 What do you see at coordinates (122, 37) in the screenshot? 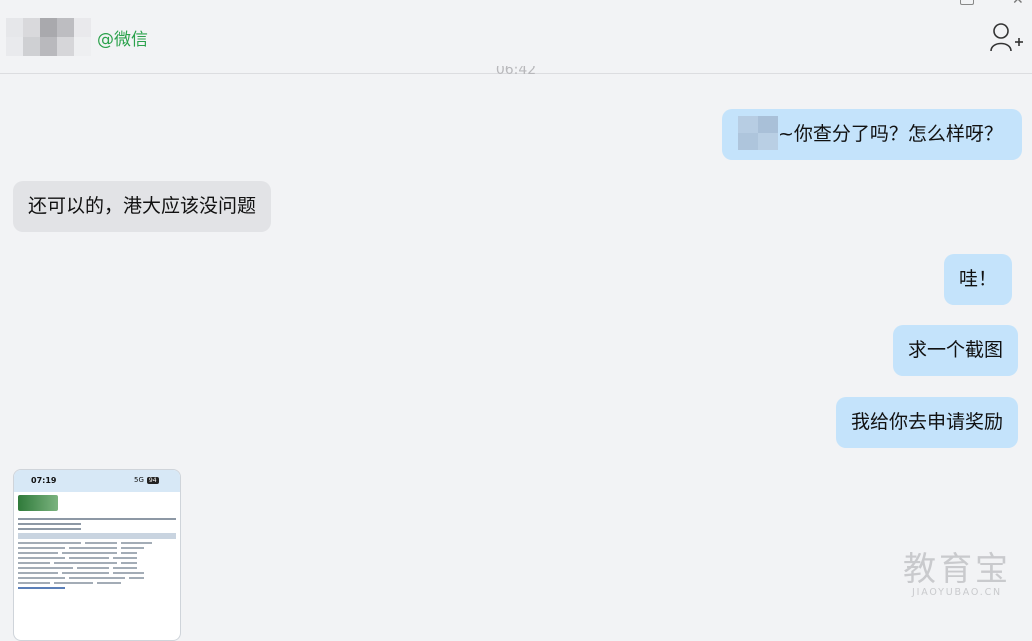
I see `contact-name: @微信` at bounding box center [122, 37].